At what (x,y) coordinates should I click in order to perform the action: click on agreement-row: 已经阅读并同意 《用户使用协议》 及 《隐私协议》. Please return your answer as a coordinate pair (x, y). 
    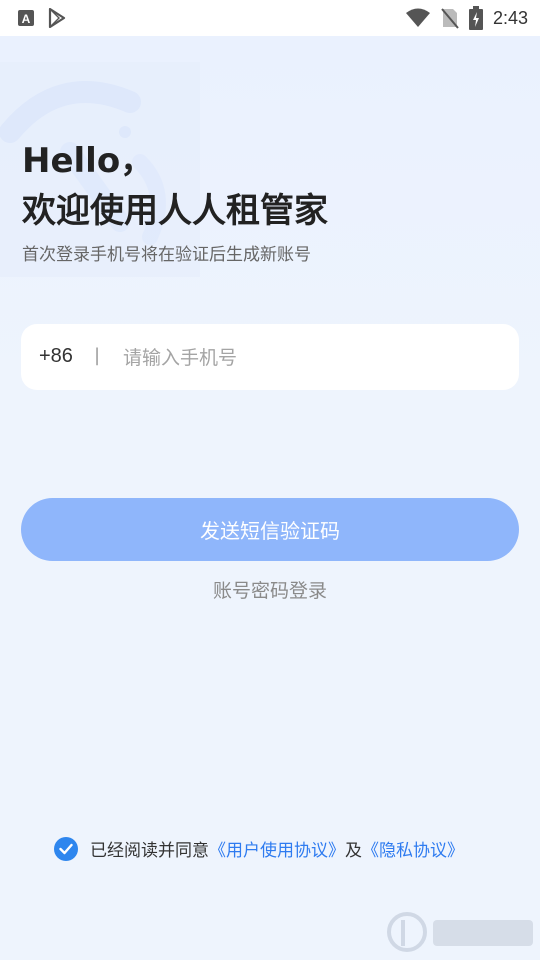
    Looking at the image, I should click on (259, 848).